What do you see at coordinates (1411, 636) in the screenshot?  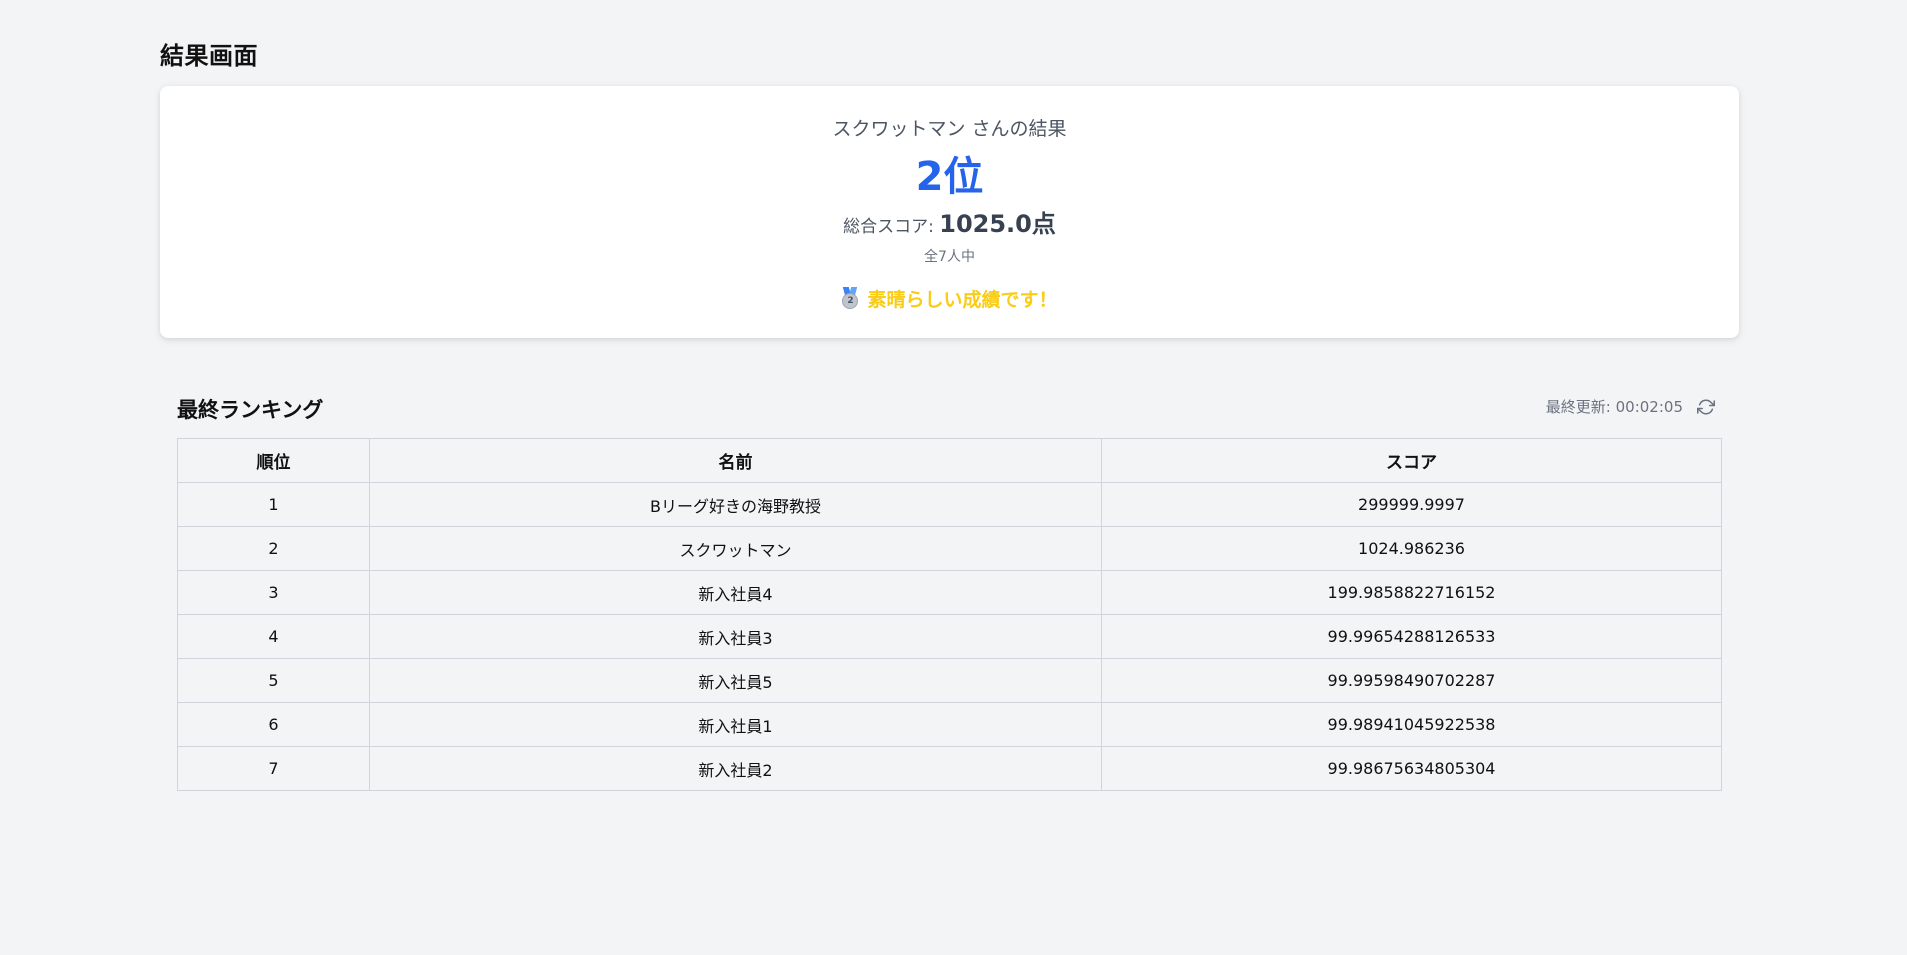 I see `score-cell: 99.99654288126533` at bounding box center [1411, 636].